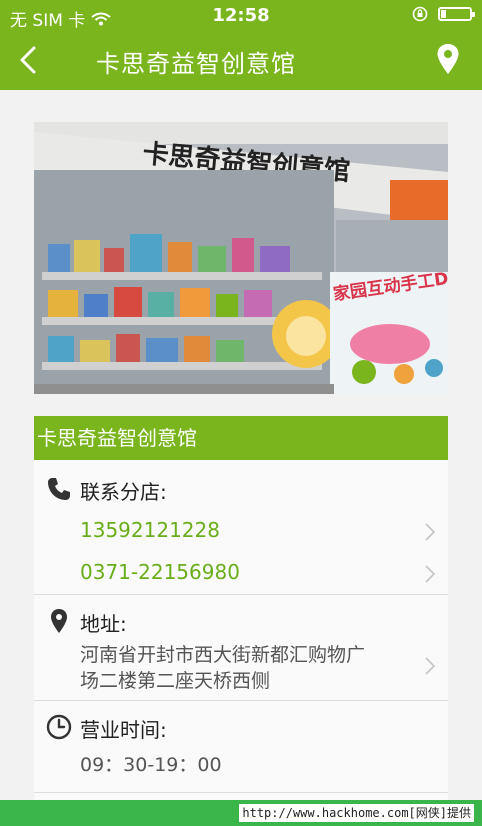 The width and height of the screenshot is (482, 826). I want to click on footer-bar: http://www.hackhome.com[网侠]提供, so click(241, 813).